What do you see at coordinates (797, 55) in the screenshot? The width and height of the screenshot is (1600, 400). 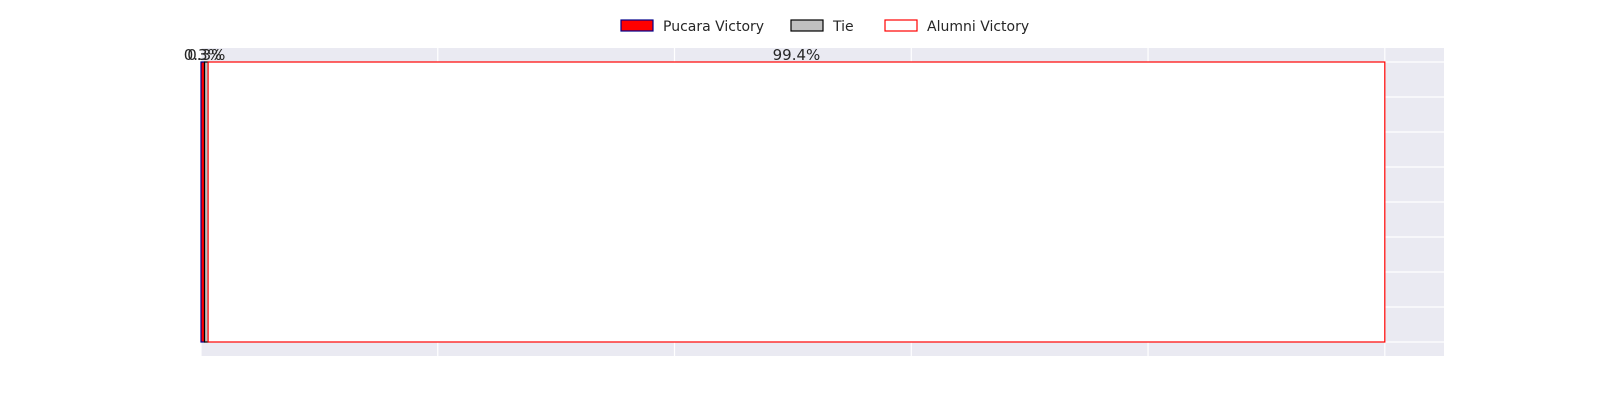 I see `data-label-alumni-victory: 99.4%` at bounding box center [797, 55].